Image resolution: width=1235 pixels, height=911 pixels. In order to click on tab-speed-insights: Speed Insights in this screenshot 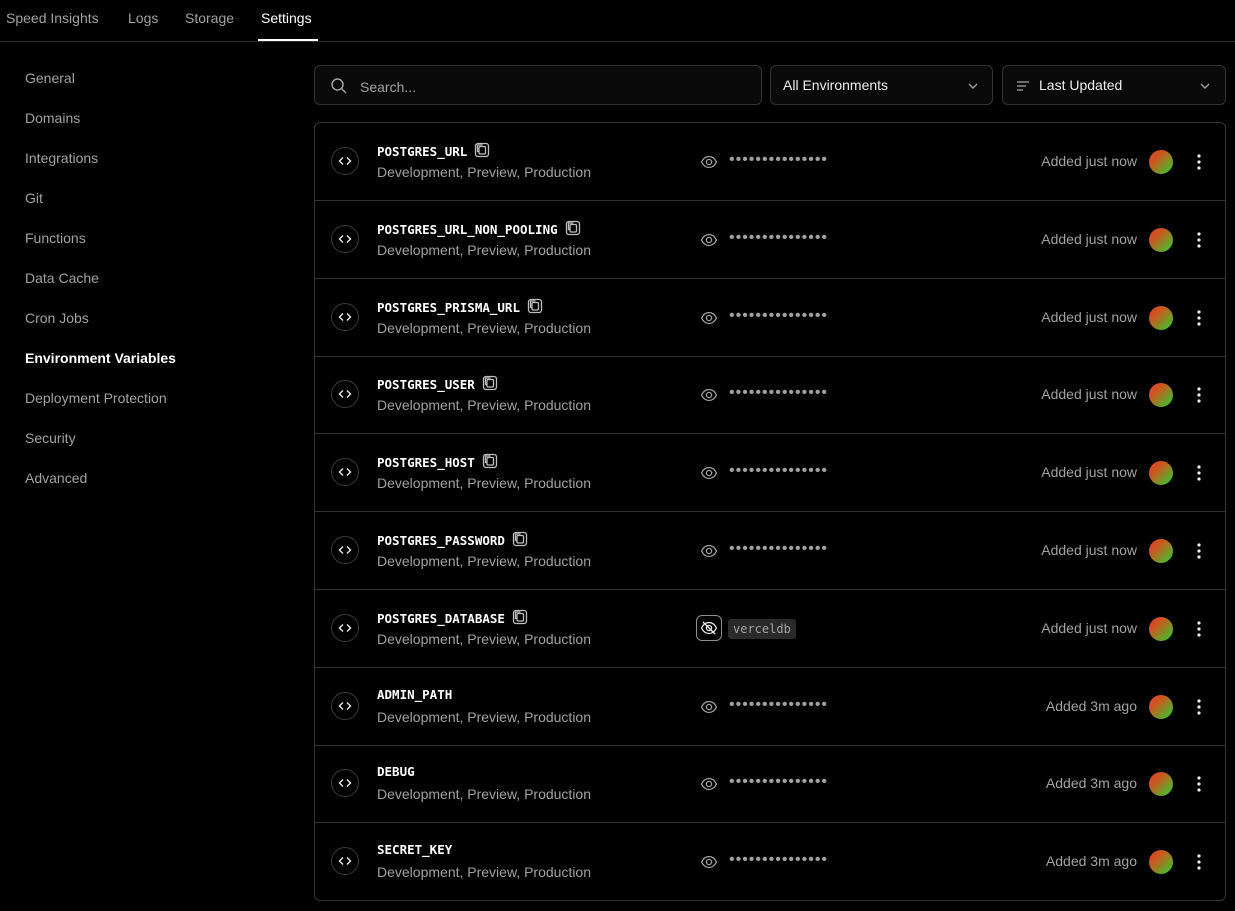, I will do `click(52, 18)`.